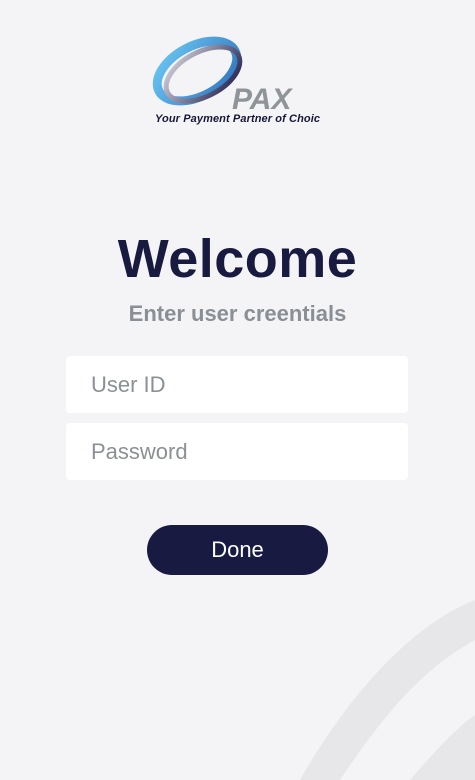 This screenshot has width=475, height=780. What do you see at coordinates (237, 451) in the screenshot?
I see `password-input` at bounding box center [237, 451].